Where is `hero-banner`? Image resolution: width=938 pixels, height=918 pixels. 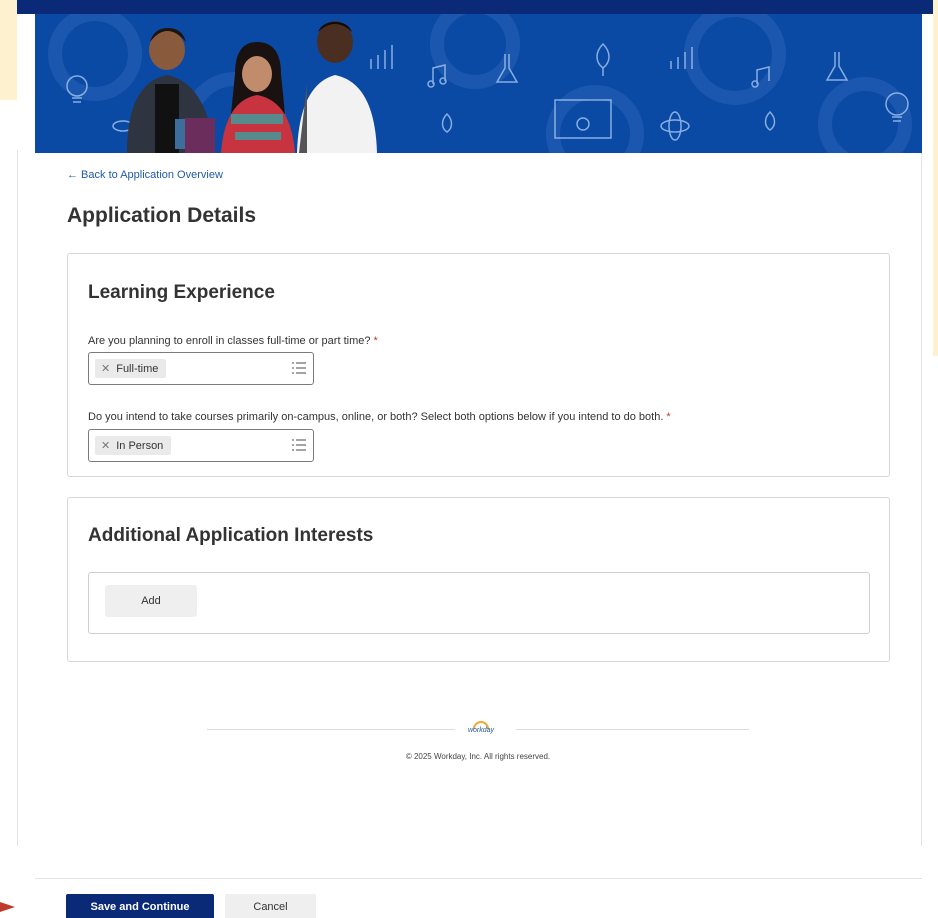
hero-banner is located at coordinates (478, 83).